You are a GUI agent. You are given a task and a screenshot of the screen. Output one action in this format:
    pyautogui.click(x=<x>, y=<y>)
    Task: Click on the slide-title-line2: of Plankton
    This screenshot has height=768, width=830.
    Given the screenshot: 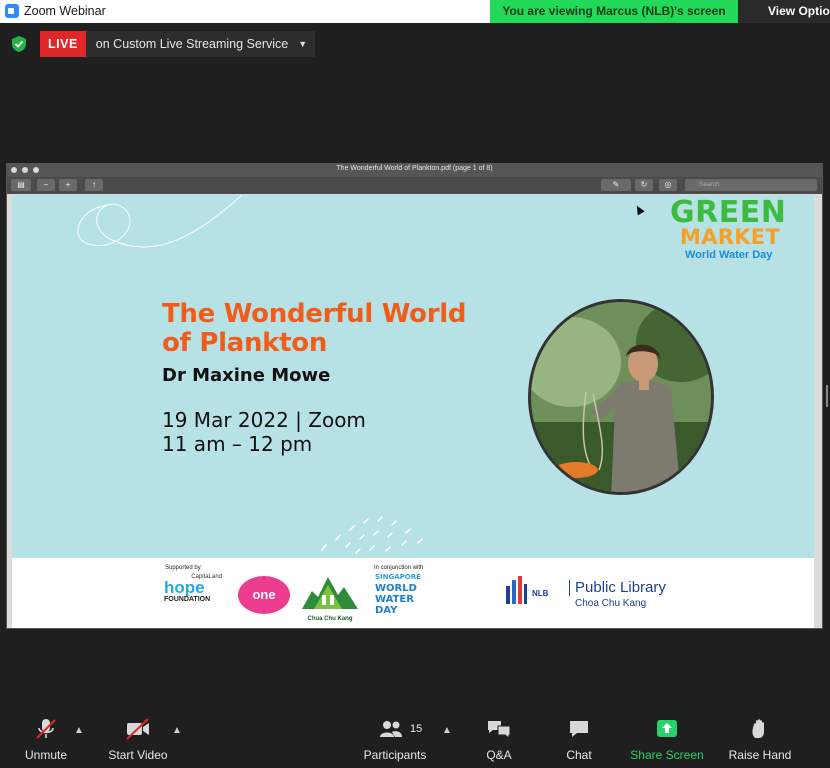 What is the action you would take?
    pyautogui.click(x=245, y=343)
    